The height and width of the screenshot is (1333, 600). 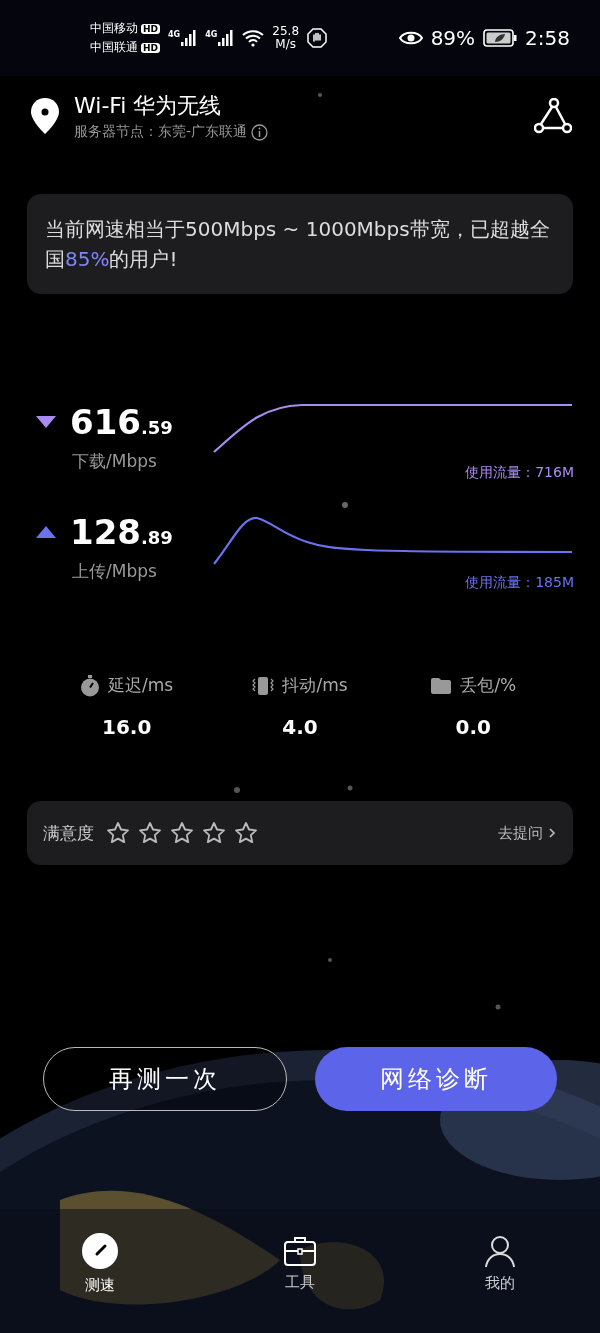 What do you see at coordinates (263, 685) in the screenshot?
I see `vibration-icon` at bounding box center [263, 685].